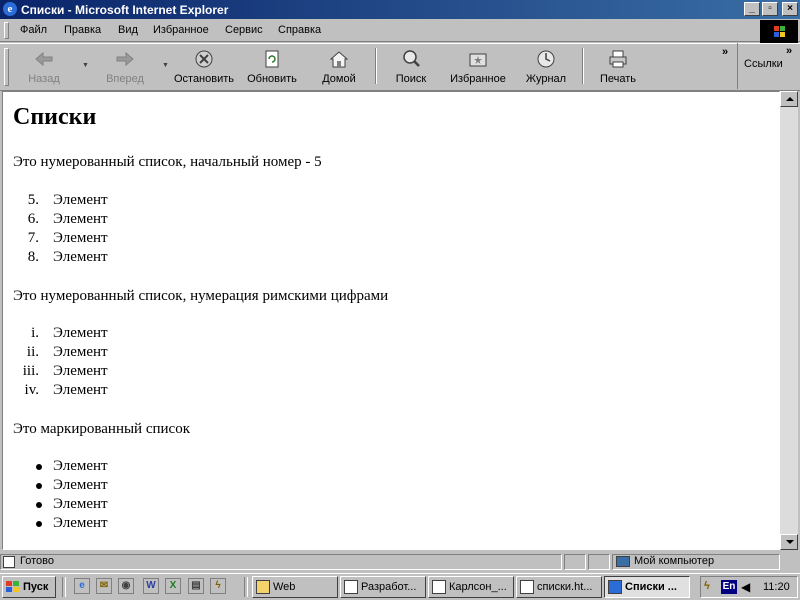 This screenshot has width=800, height=600. What do you see at coordinates (272, 59) in the screenshot?
I see `refresh-icon` at bounding box center [272, 59].